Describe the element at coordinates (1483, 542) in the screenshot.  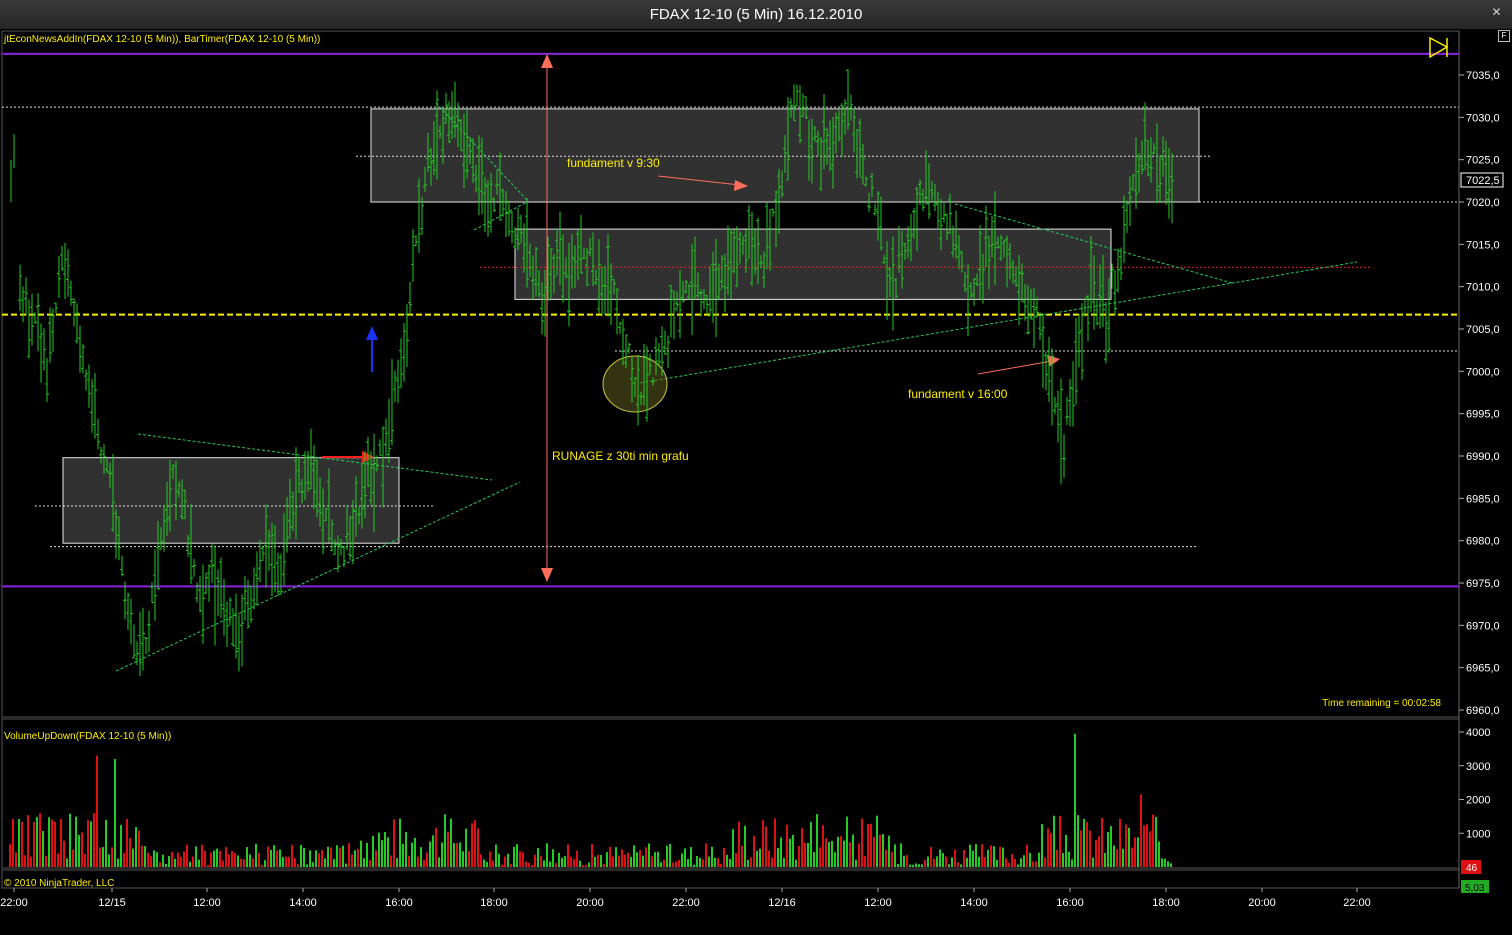
I see `price-tick-label: 6980,0` at that location.